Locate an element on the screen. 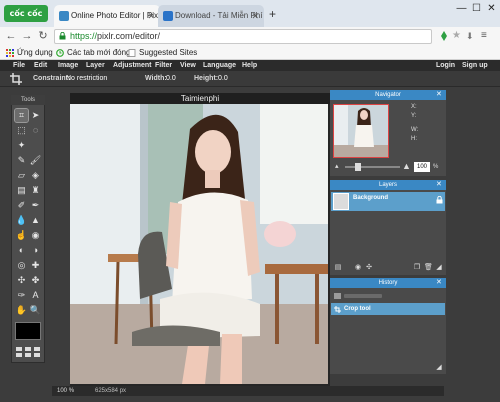 The image size is (500, 402). sharpen-tool-icon: ▲ is located at coordinates (35, 220).